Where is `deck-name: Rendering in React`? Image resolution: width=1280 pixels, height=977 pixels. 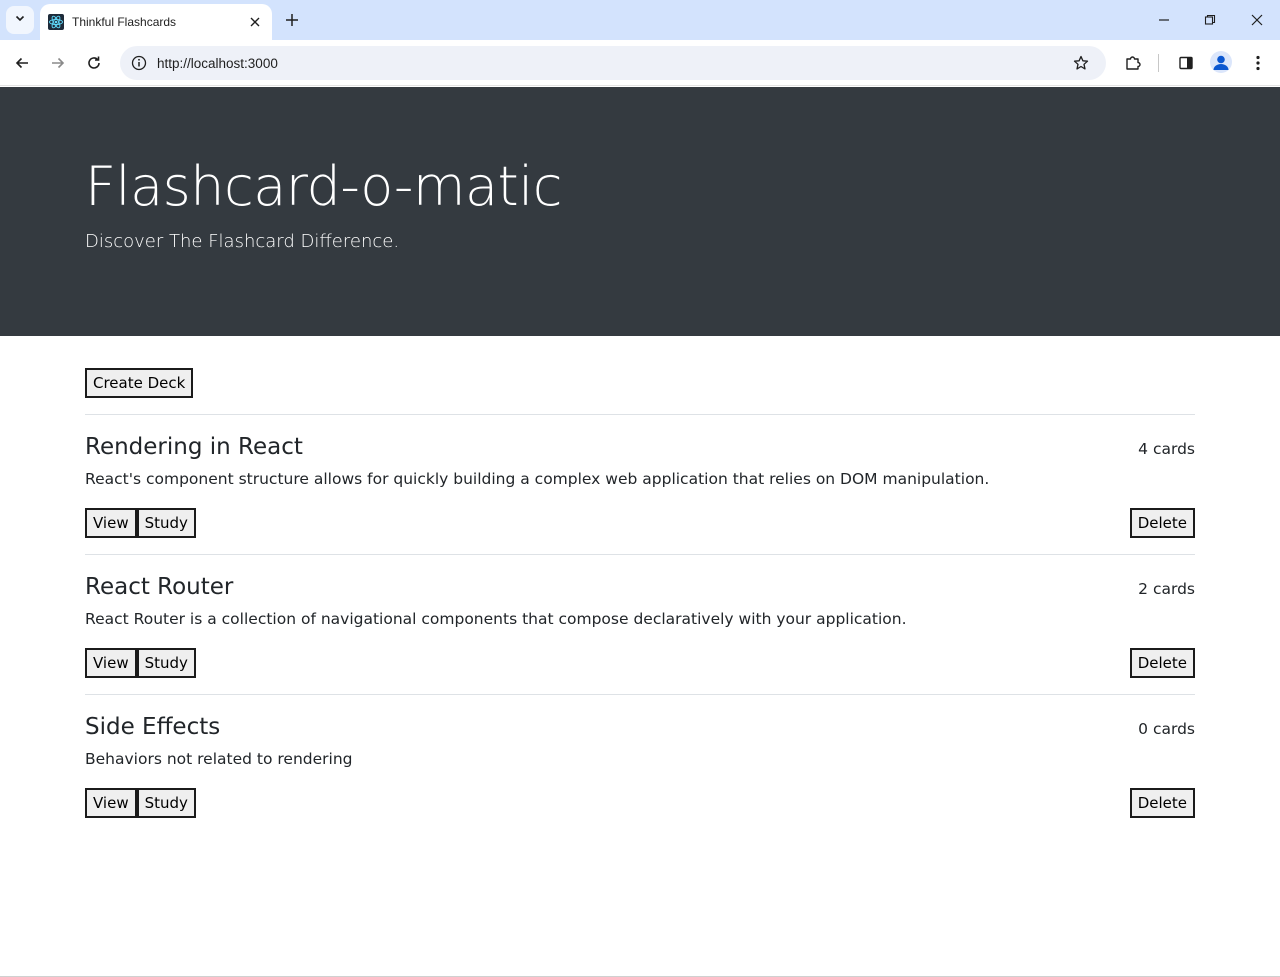
deck-name: Rendering in React is located at coordinates (194, 447).